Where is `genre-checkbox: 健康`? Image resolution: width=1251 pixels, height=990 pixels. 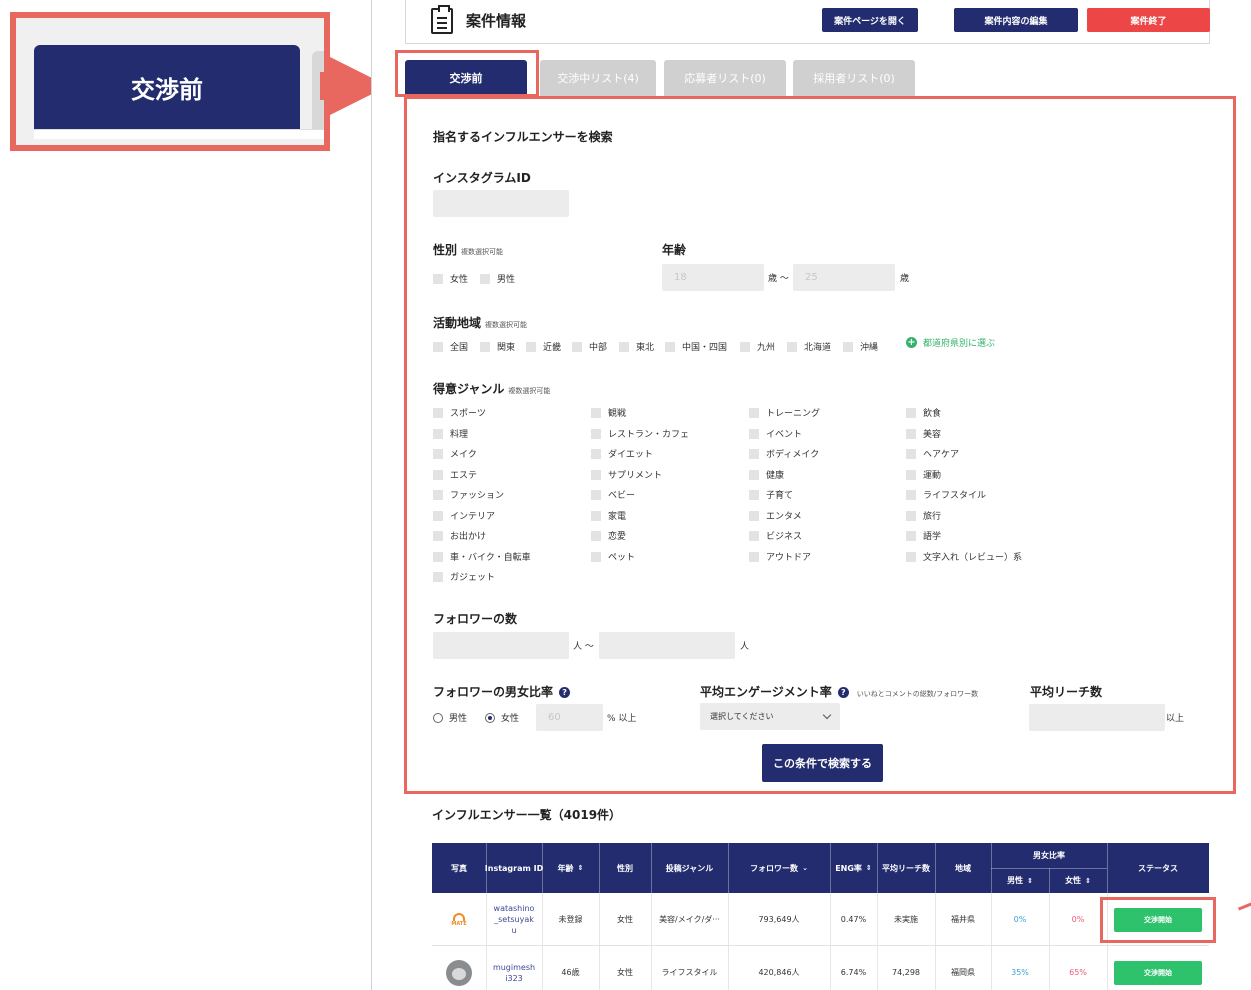 genre-checkbox: 健康 is located at coordinates (766, 474).